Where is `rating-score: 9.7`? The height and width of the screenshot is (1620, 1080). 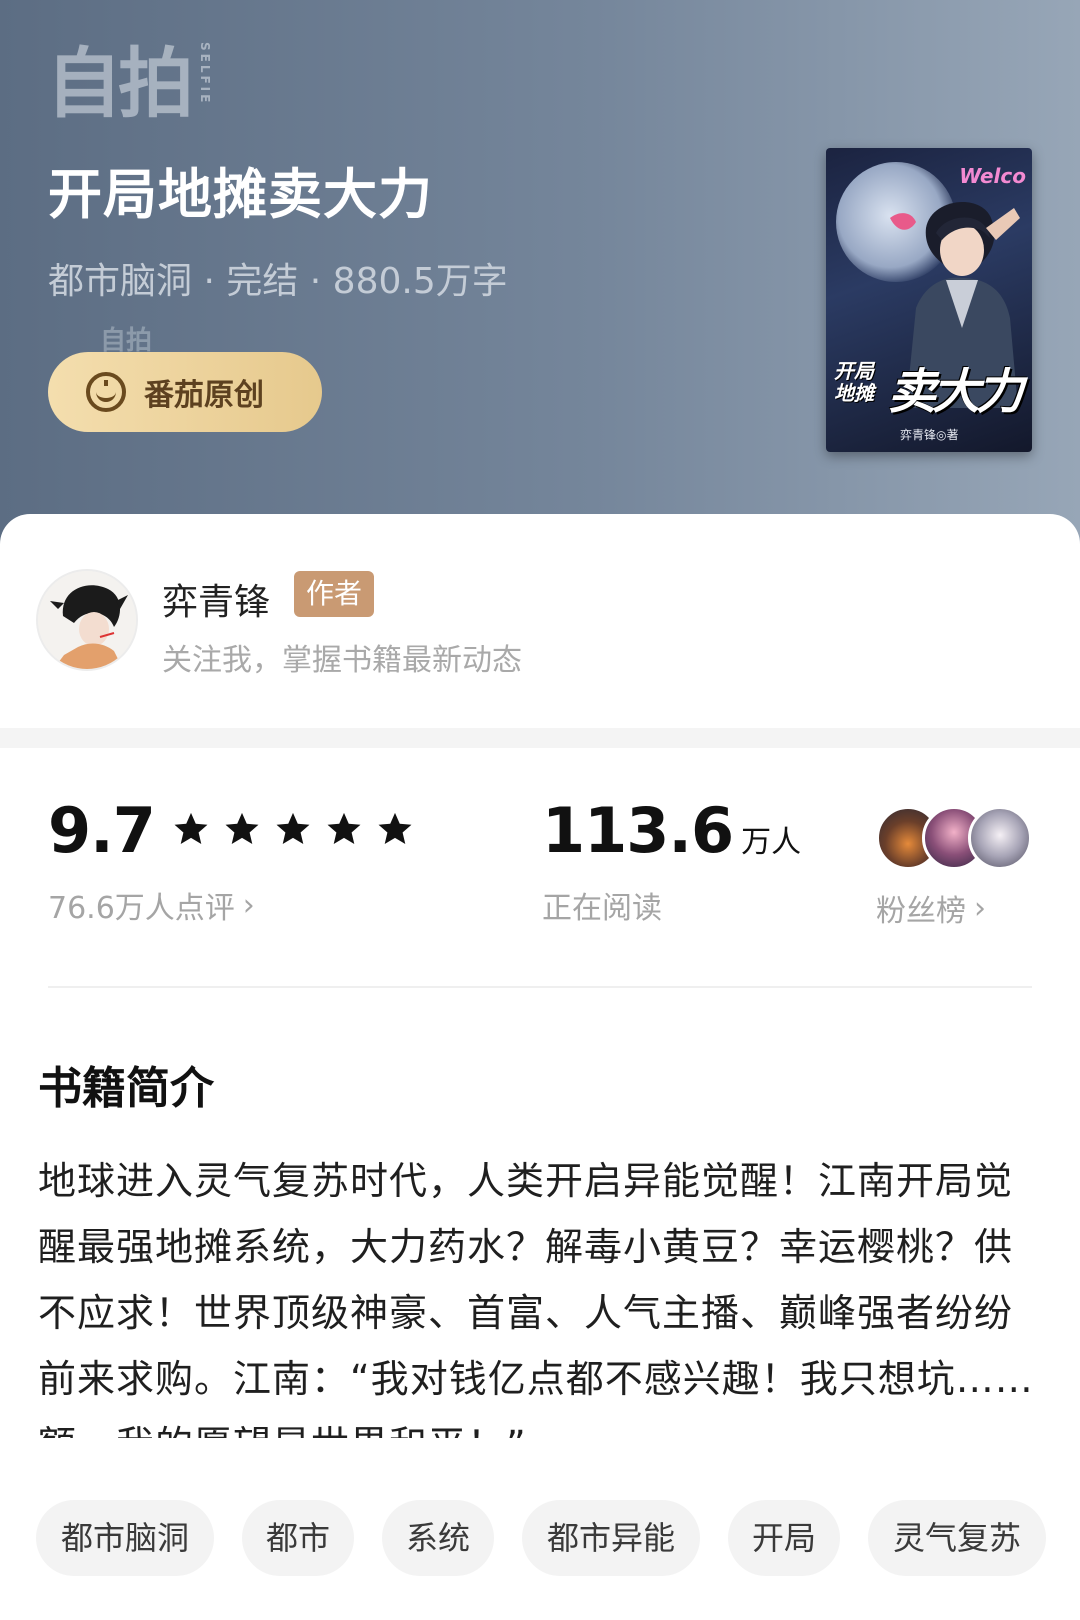
rating-score: 9.7 is located at coordinates (102, 830).